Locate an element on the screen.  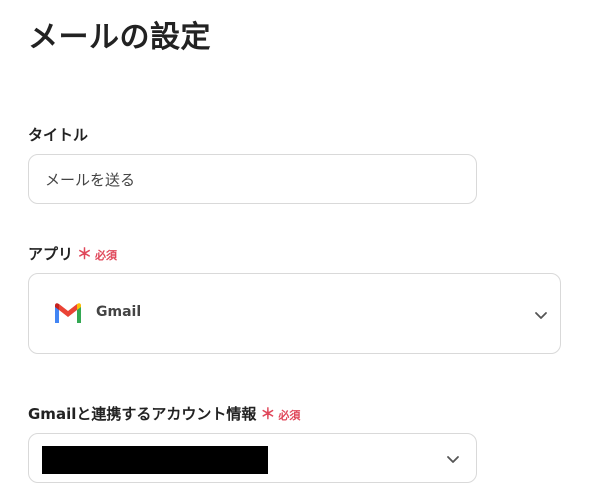
app-field-label: アプリ＊必須 is located at coordinates (72, 253).